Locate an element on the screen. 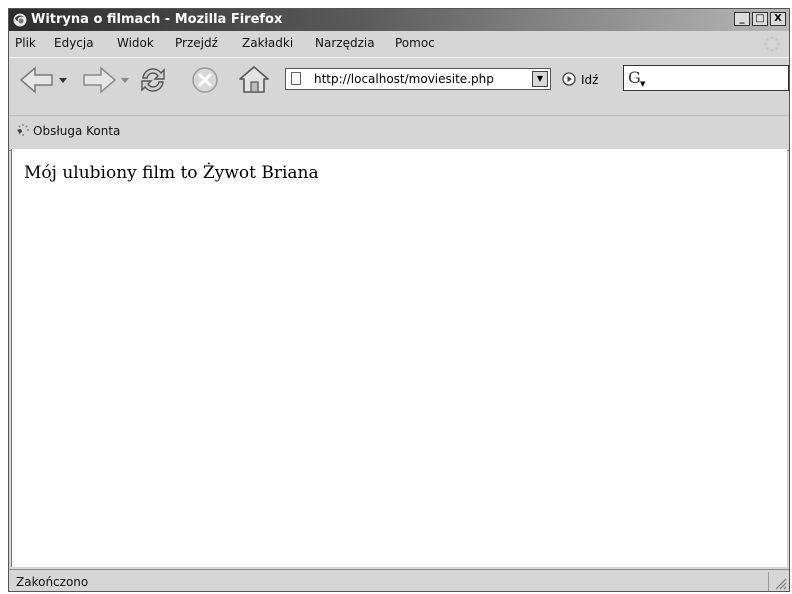 Image resolution: width=792 pixels, height=594 pixels. forward-dropdown-icon is located at coordinates (125, 80).